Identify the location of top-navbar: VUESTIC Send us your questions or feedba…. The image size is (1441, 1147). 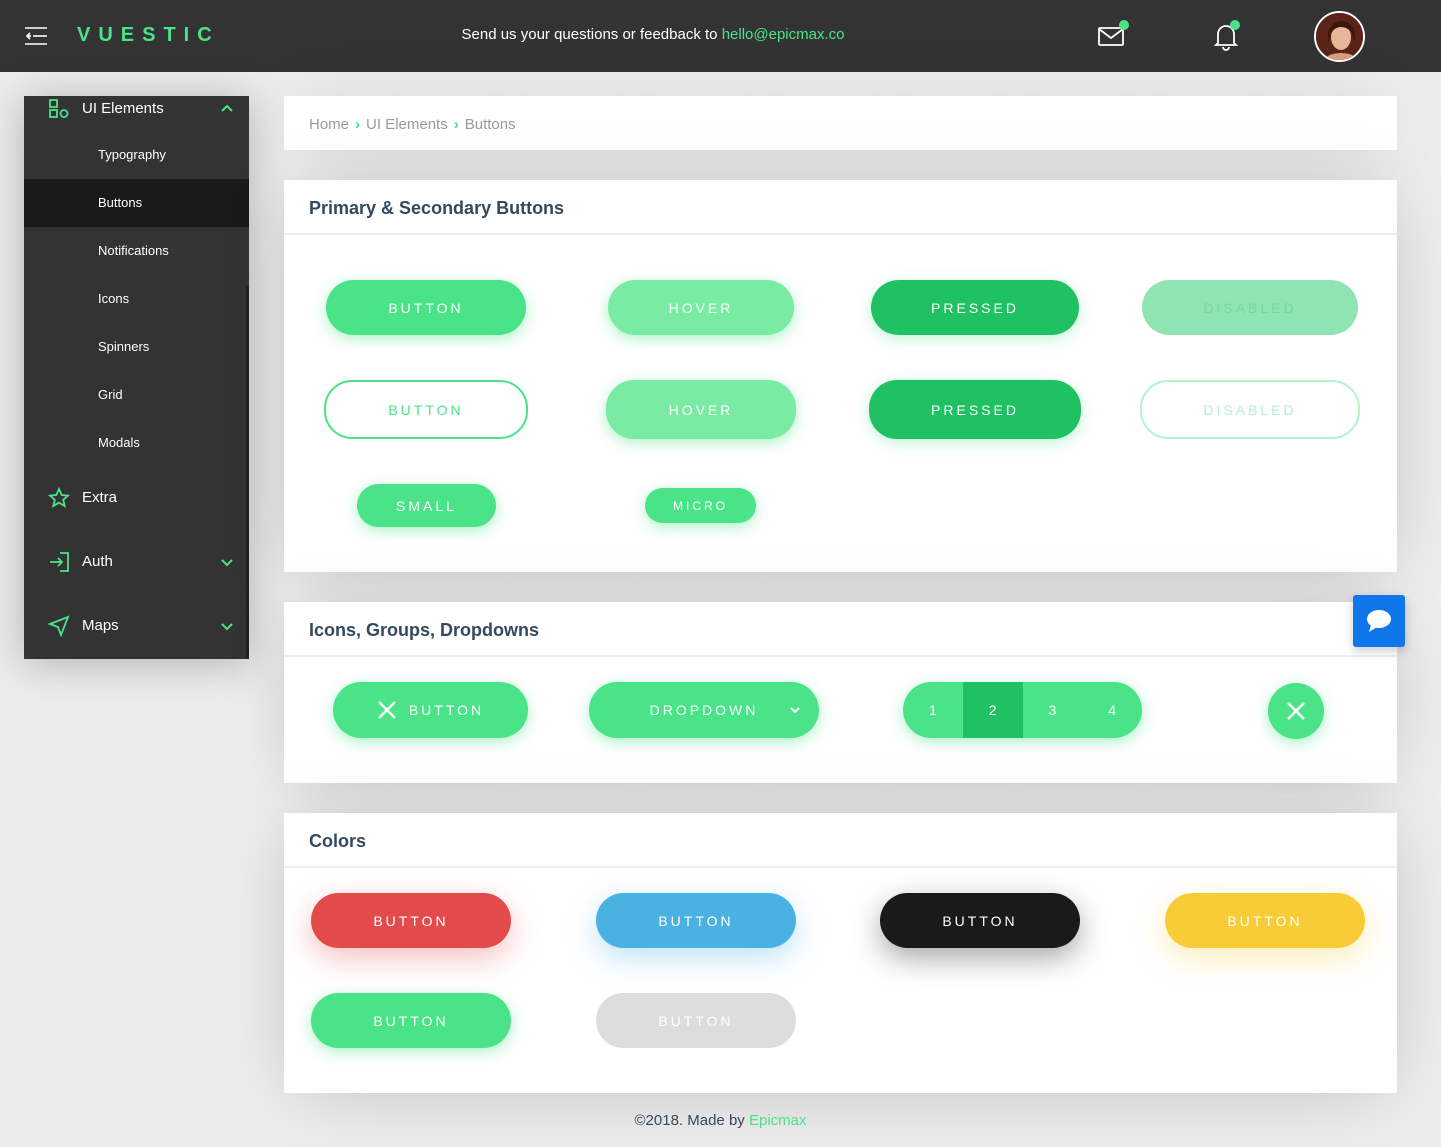
(720, 36).